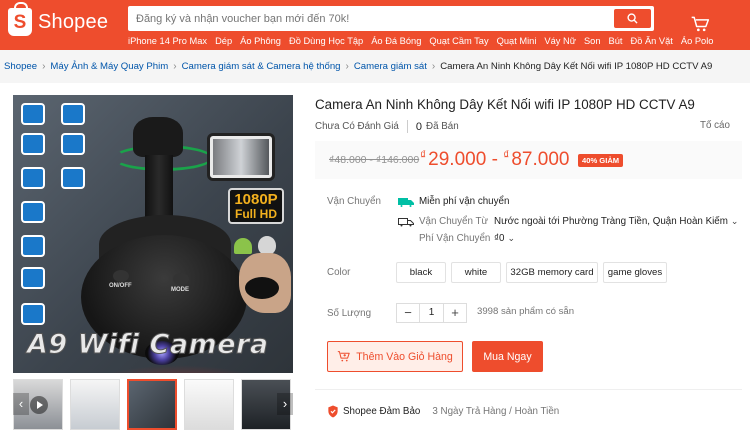 This screenshot has height=444, width=750. I want to click on suggestion-link: Bút, so click(616, 41).